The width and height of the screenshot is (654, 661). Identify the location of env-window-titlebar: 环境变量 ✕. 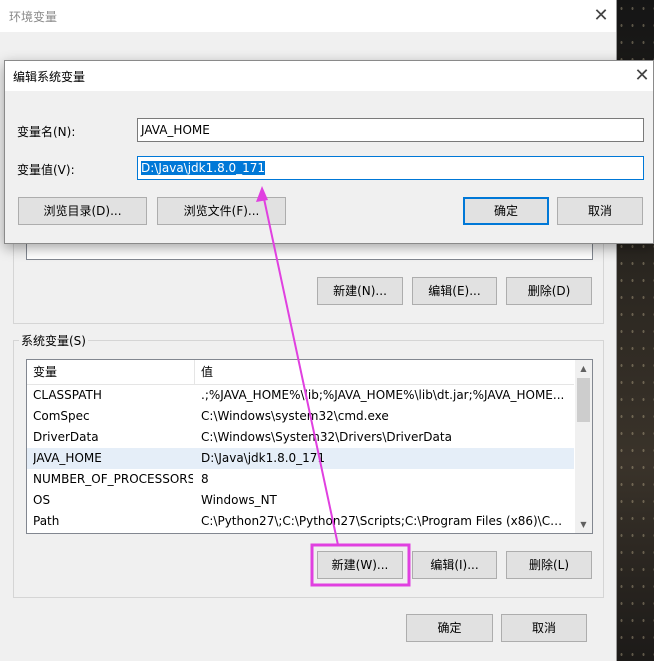
(308, 16).